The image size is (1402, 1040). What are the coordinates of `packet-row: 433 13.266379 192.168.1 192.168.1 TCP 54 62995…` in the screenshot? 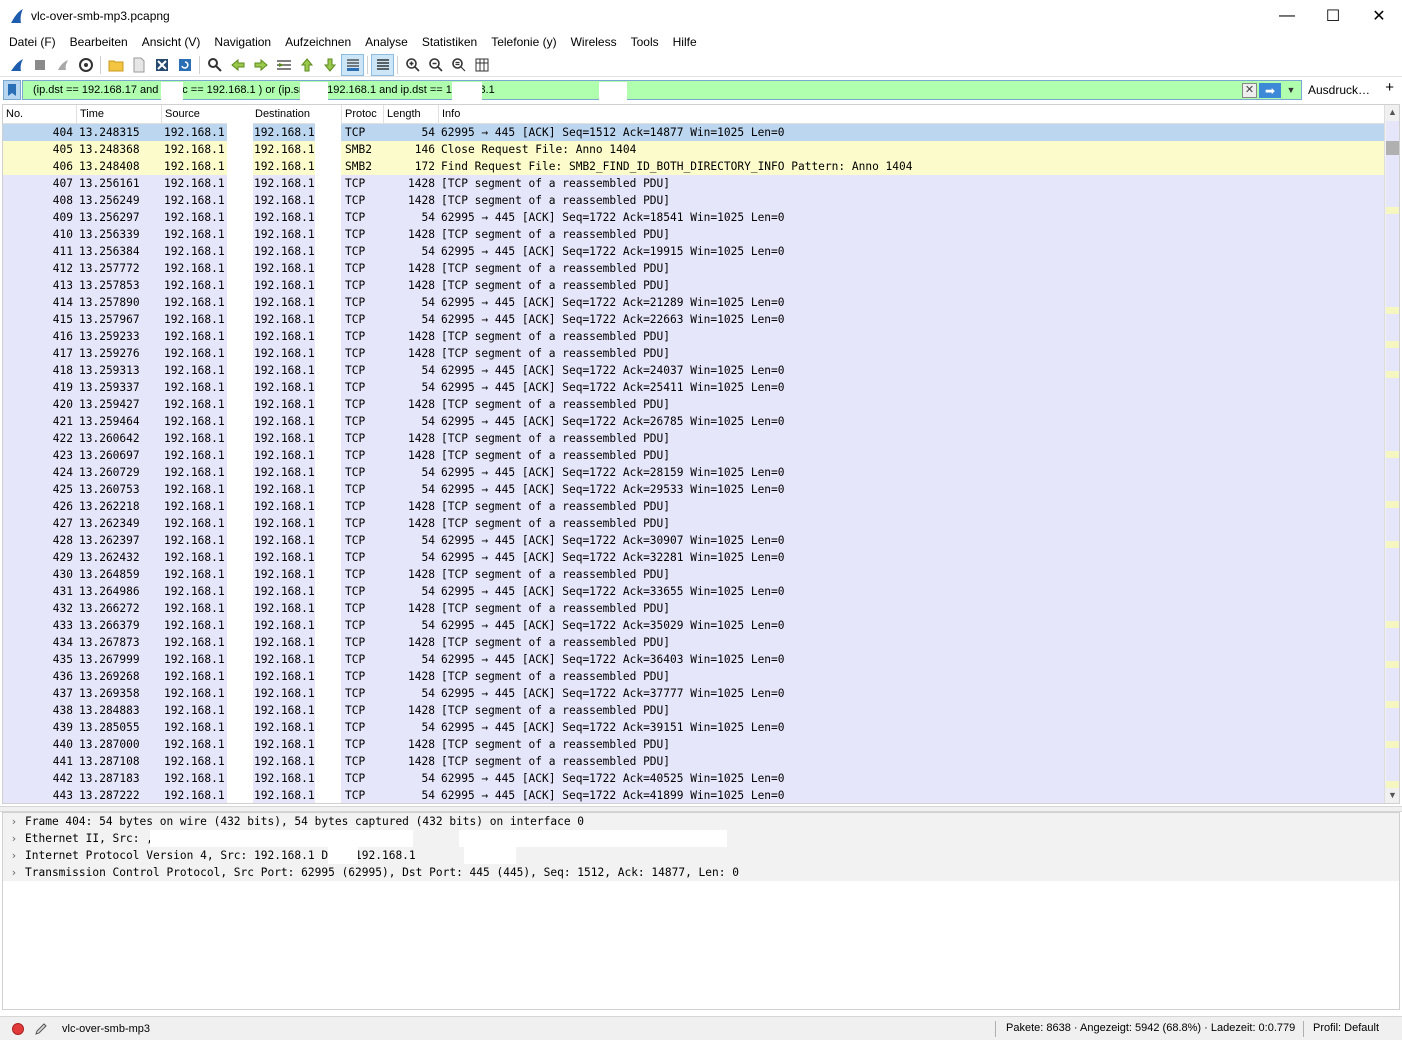 It's located at (694, 625).